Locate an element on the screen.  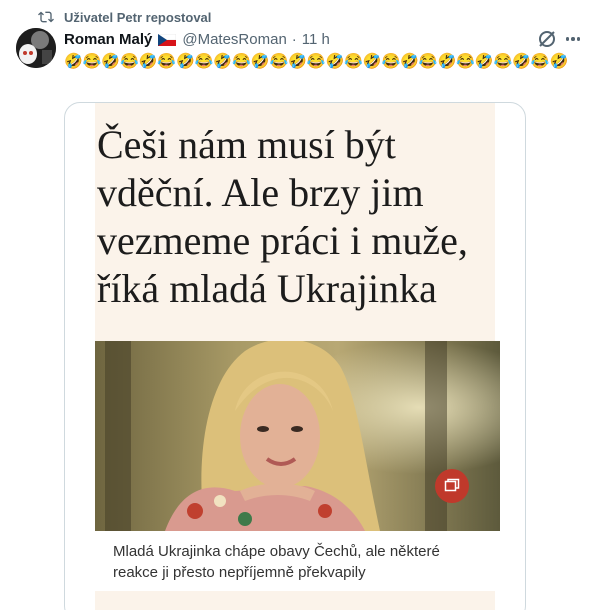
post-header: Roman Malý @MatesRoman · 11 h is located at coordinates (197, 39).